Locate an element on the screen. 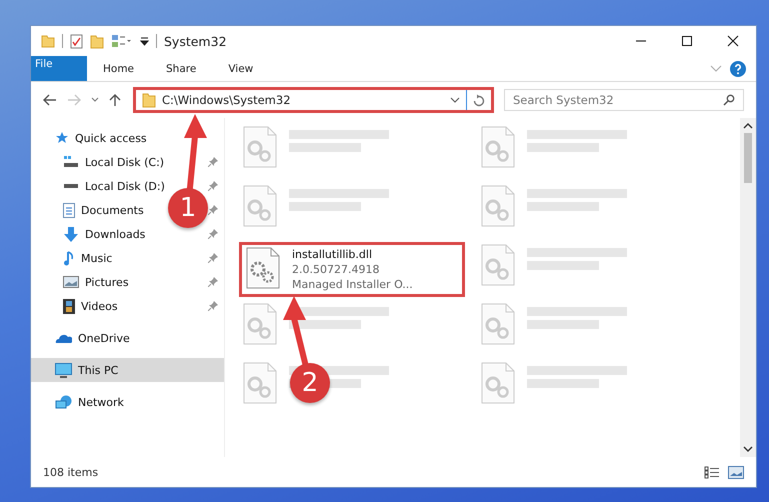  window-title: System32 is located at coordinates (195, 41).